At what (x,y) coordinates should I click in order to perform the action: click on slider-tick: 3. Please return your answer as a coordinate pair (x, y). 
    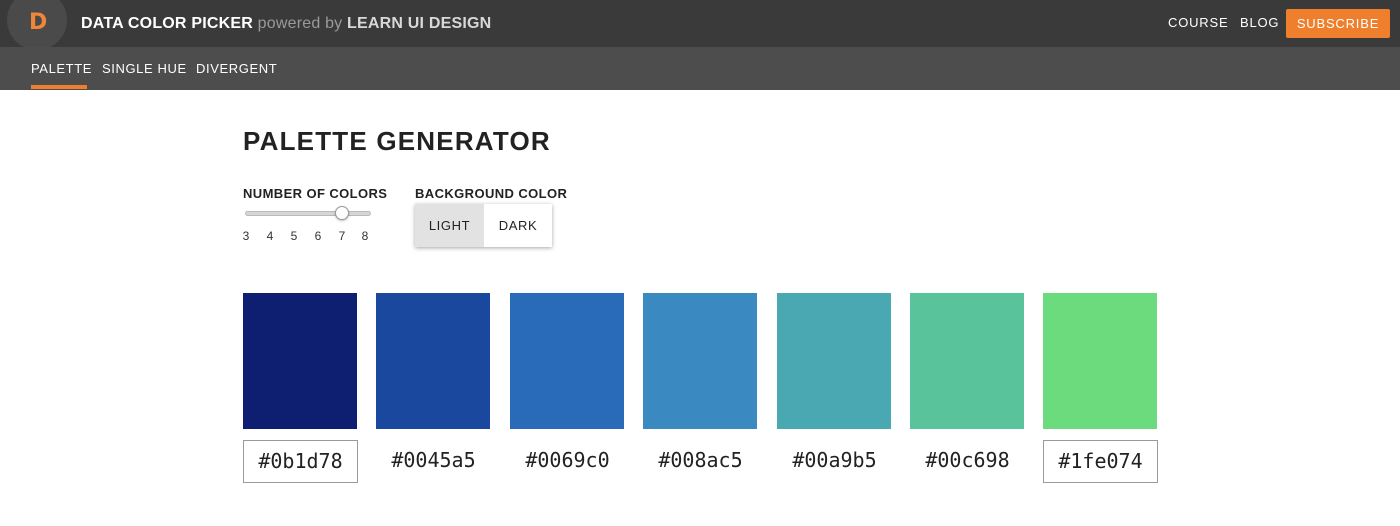
    Looking at the image, I should click on (246, 236).